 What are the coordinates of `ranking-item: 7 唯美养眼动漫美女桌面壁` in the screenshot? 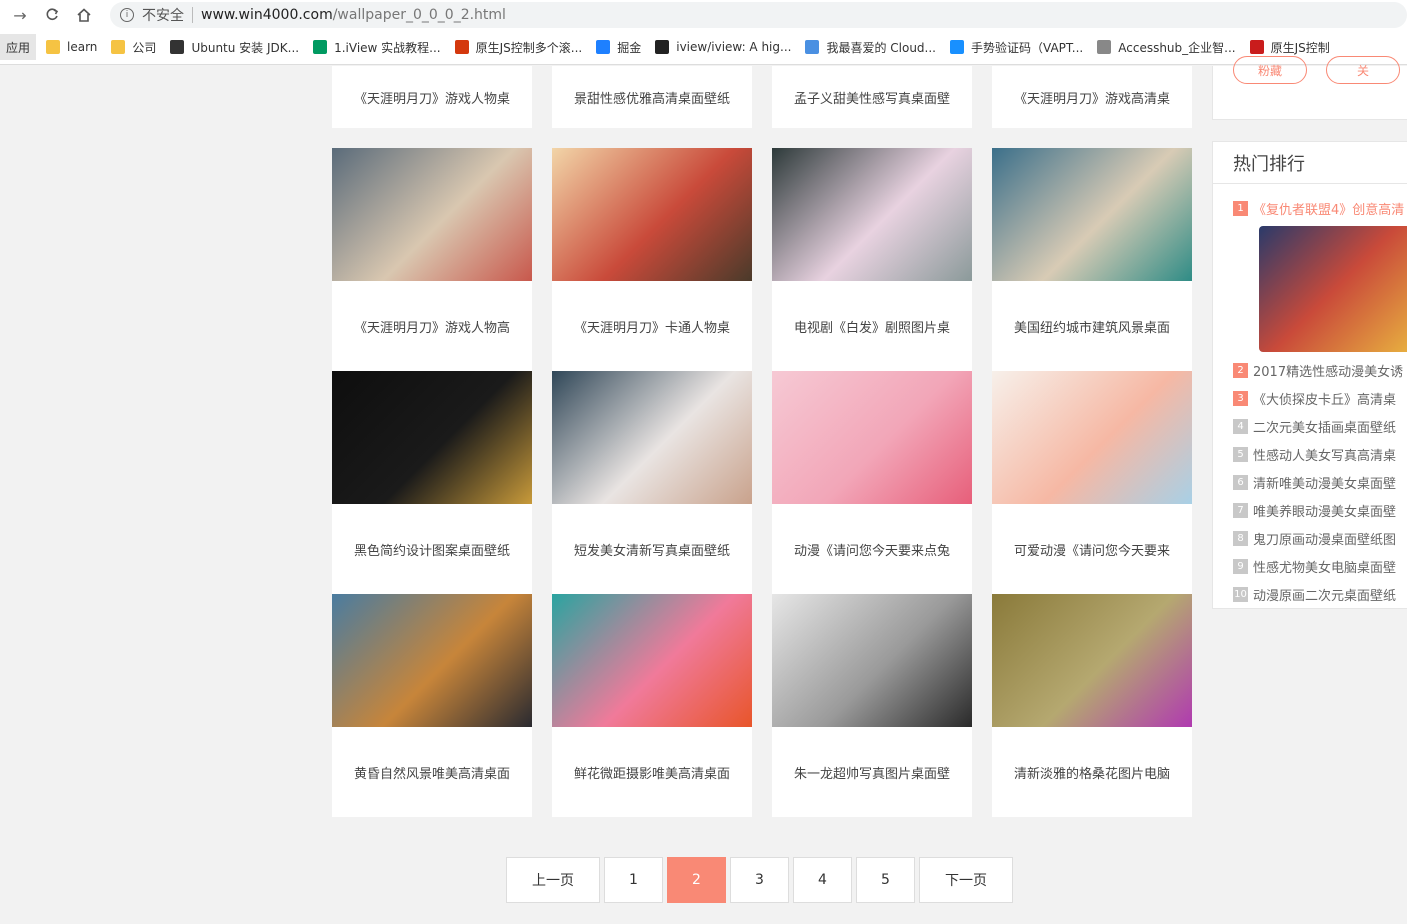 It's located at (1320, 510).